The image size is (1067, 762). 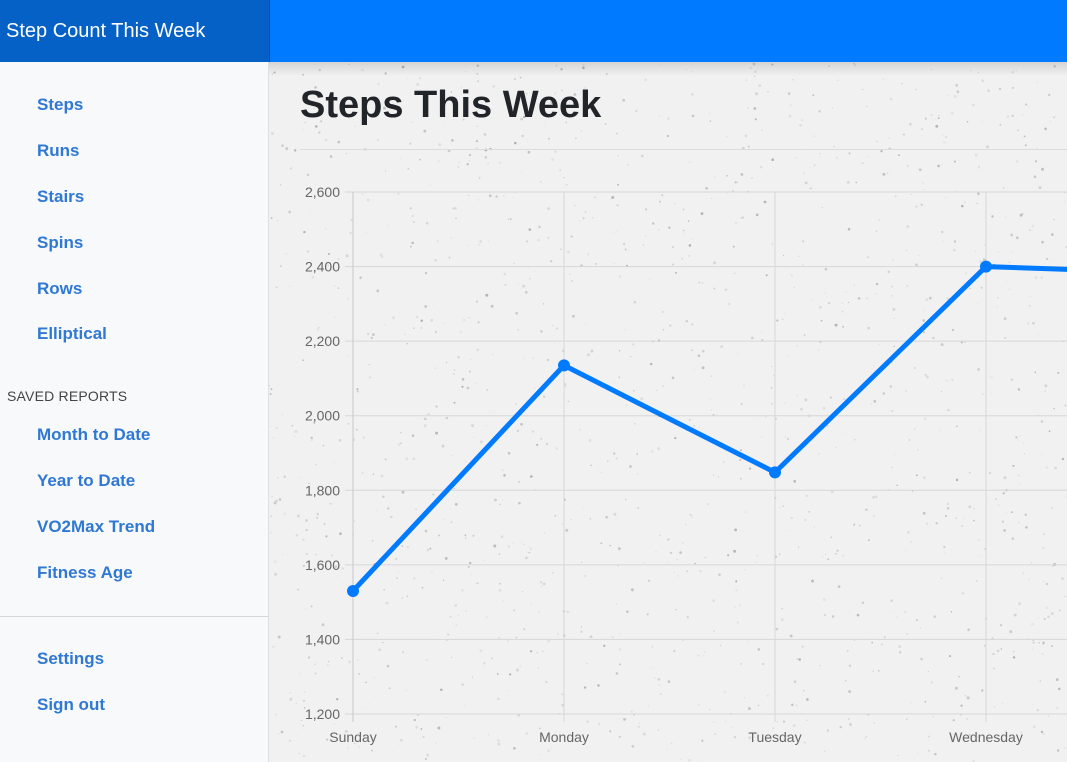 I want to click on x-tick-label: Monday, so click(x=564, y=737).